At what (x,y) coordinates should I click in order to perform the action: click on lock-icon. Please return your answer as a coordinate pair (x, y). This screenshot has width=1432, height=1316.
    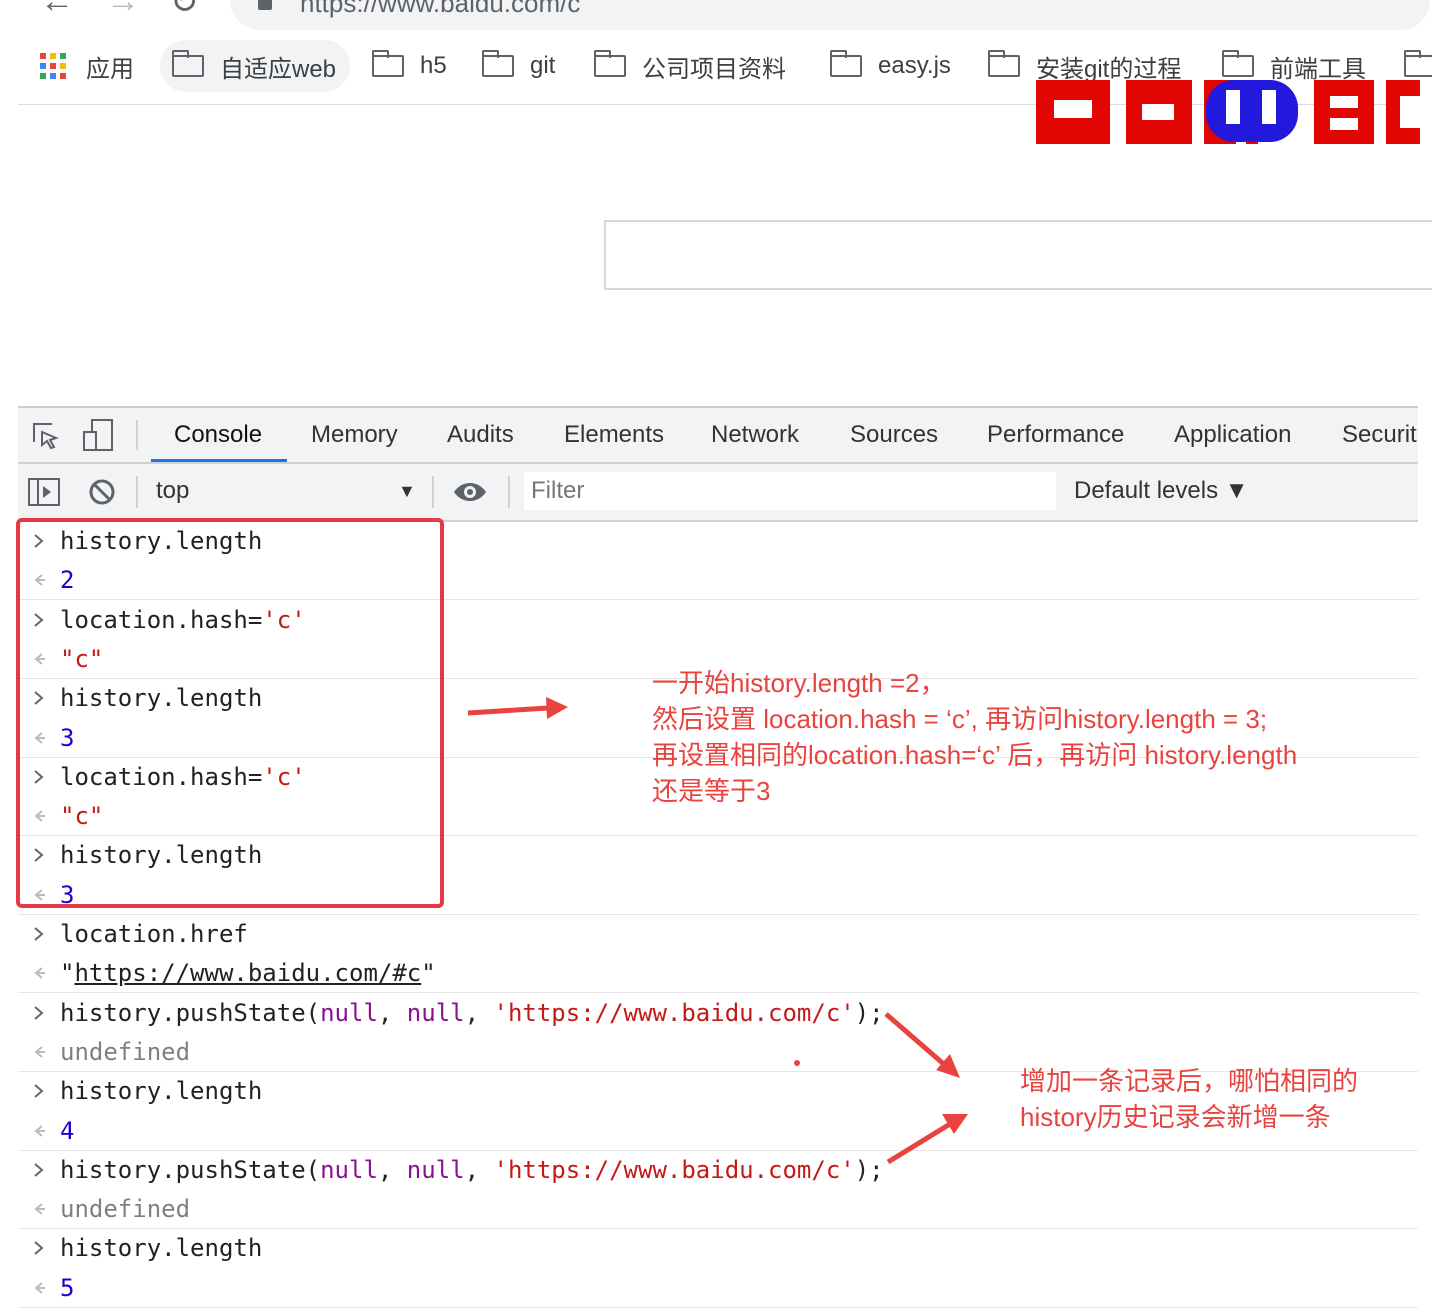
    Looking at the image, I should click on (265, 5).